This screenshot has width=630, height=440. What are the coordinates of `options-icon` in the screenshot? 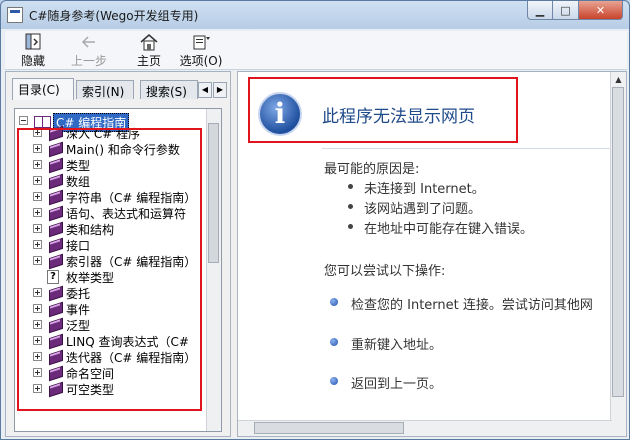 It's located at (201, 42).